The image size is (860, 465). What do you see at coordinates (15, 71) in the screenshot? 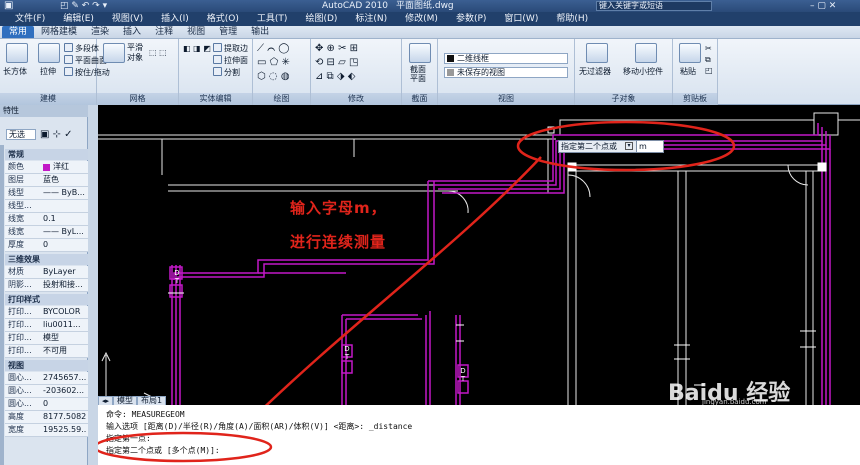
I see `box-button: 长方体` at bounding box center [15, 71].